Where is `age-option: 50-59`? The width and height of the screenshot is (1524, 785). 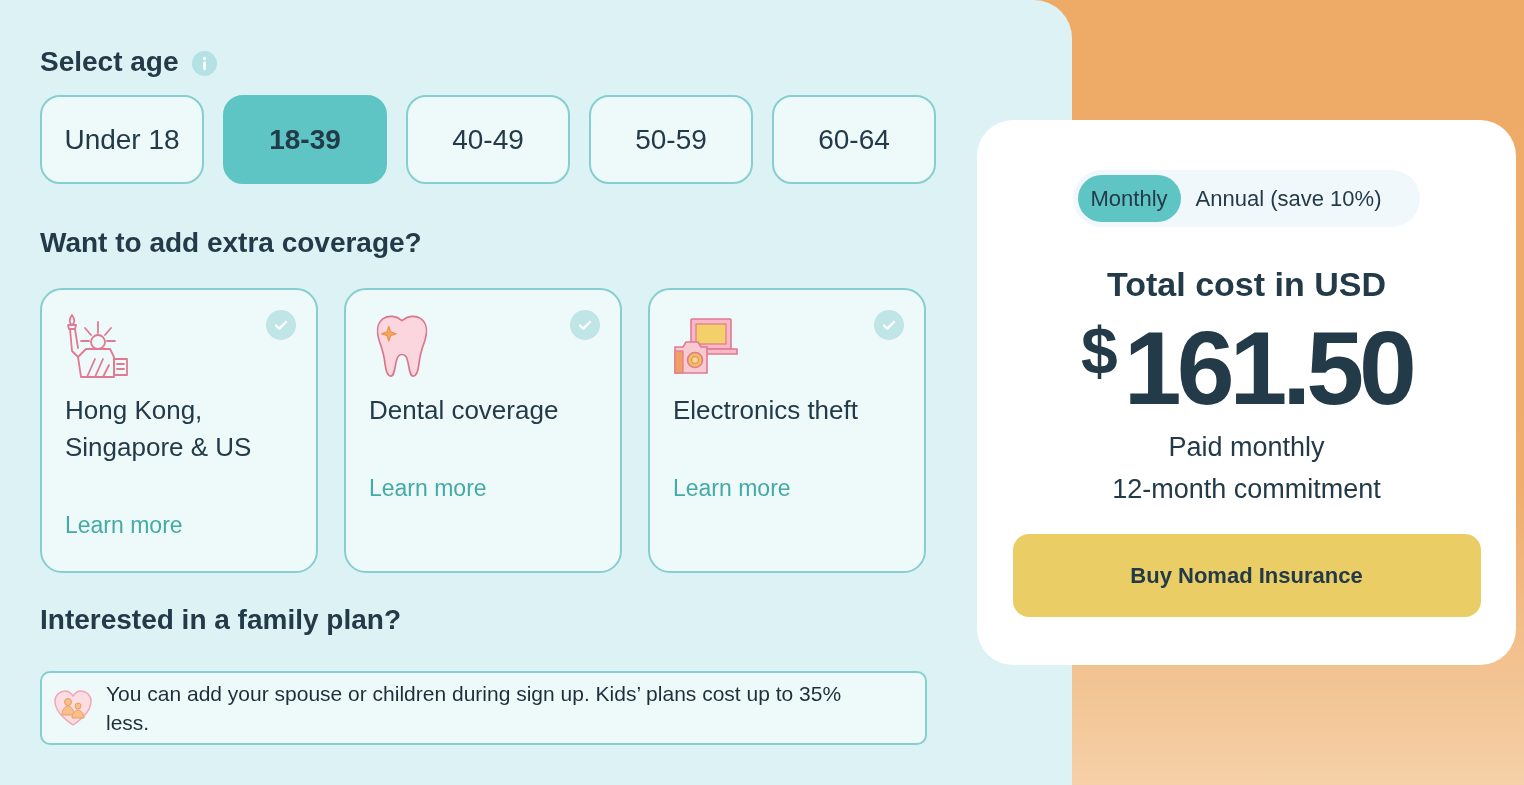 age-option: 50-59 is located at coordinates (671, 139).